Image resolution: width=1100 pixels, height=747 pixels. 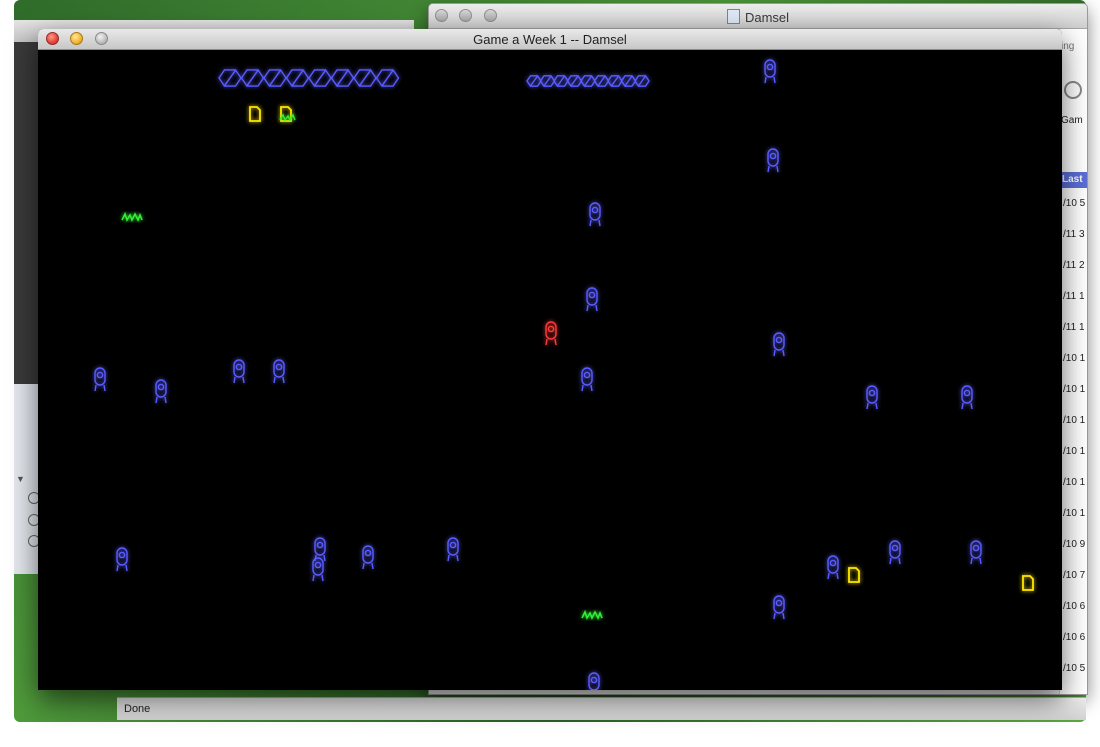 I want to click on status-text: Done, so click(x=137, y=709).